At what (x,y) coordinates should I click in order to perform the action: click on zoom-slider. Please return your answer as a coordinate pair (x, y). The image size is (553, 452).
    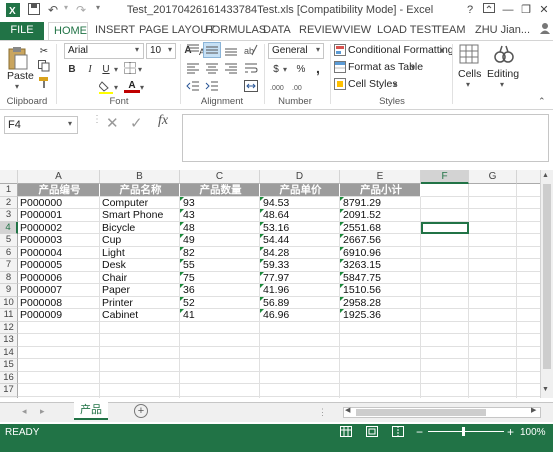
    Looking at the image, I should click on (466, 431).